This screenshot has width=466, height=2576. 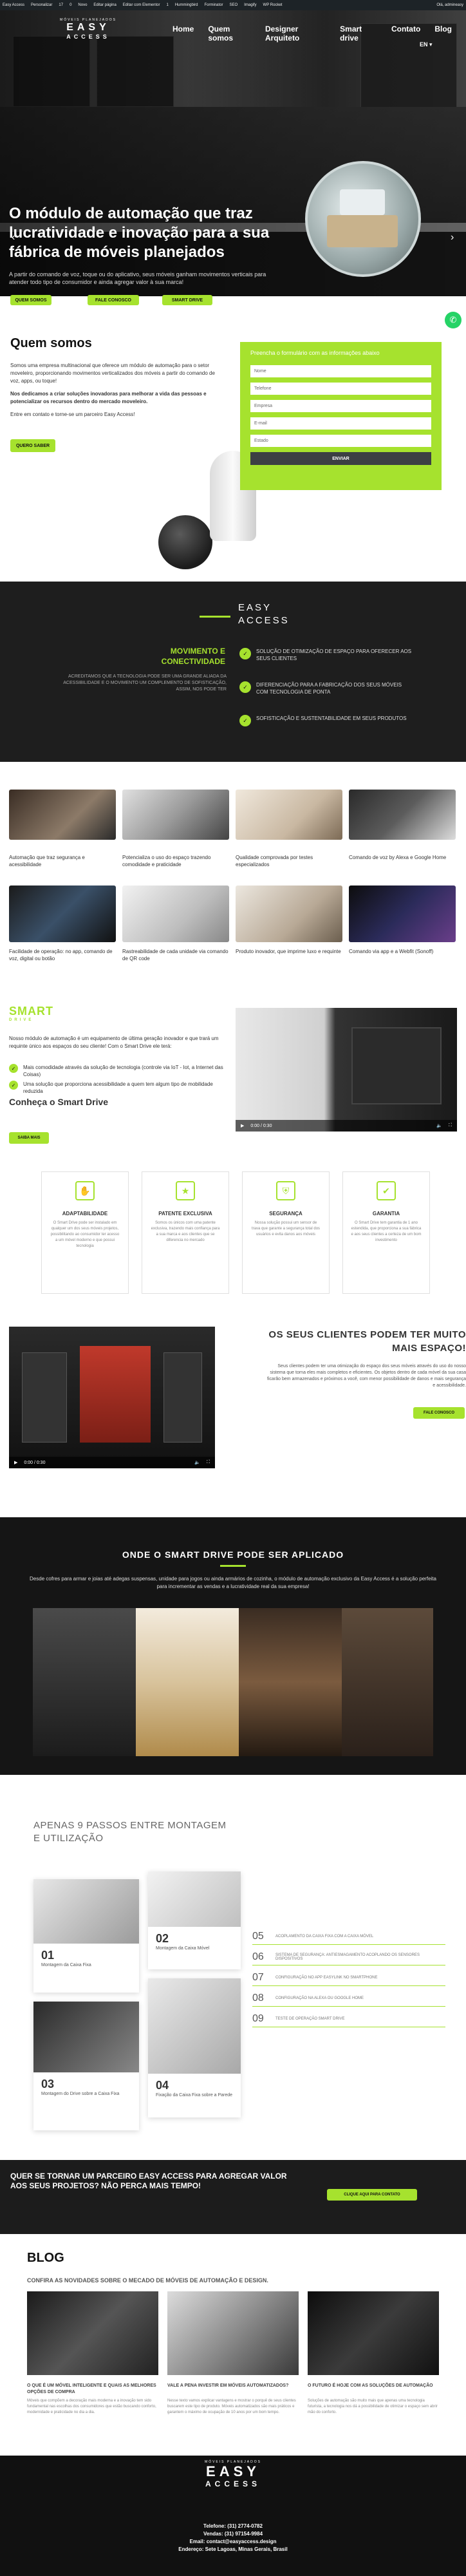 What do you see at coordinates (61, 5) in the screenshot?
I see `admin-bar-item: 17` at bounding box center [61, 5].